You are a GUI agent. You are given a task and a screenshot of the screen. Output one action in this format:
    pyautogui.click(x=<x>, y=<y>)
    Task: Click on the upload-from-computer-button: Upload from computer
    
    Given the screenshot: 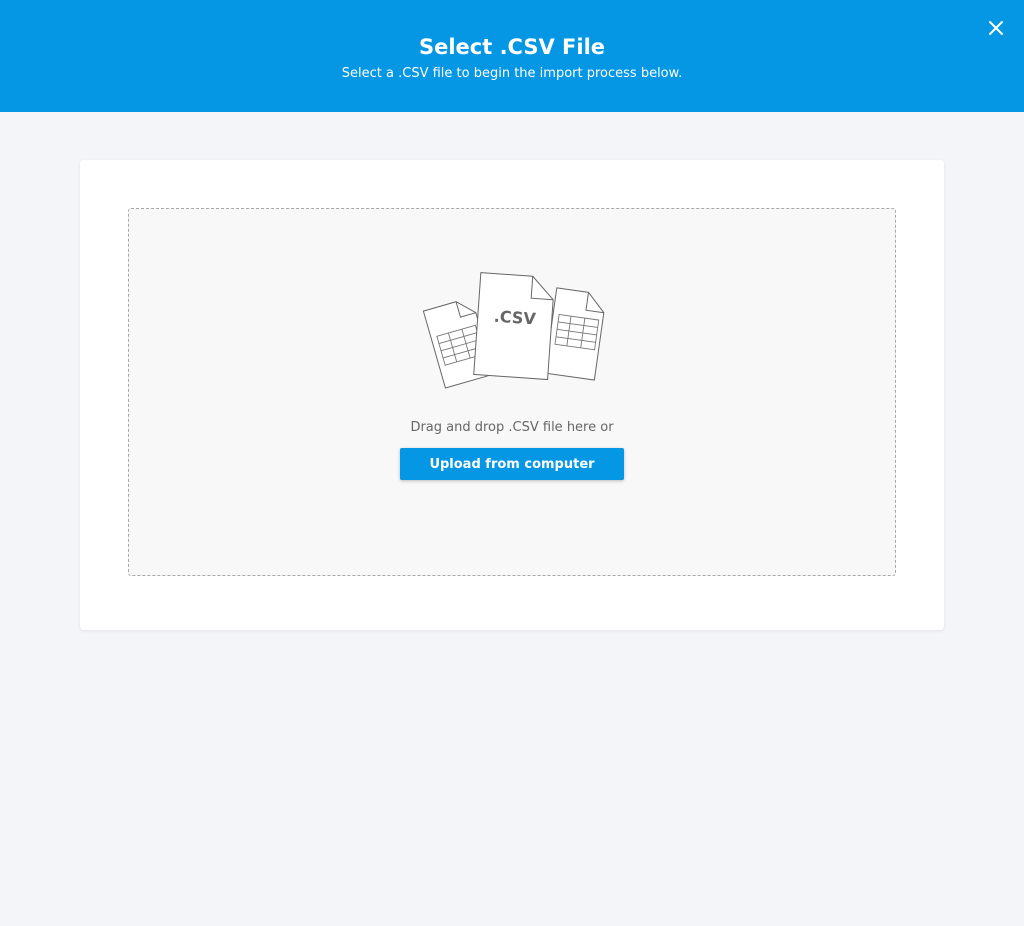 What is the action you would take?
    pyautogui.click(x=512, y=464)
    